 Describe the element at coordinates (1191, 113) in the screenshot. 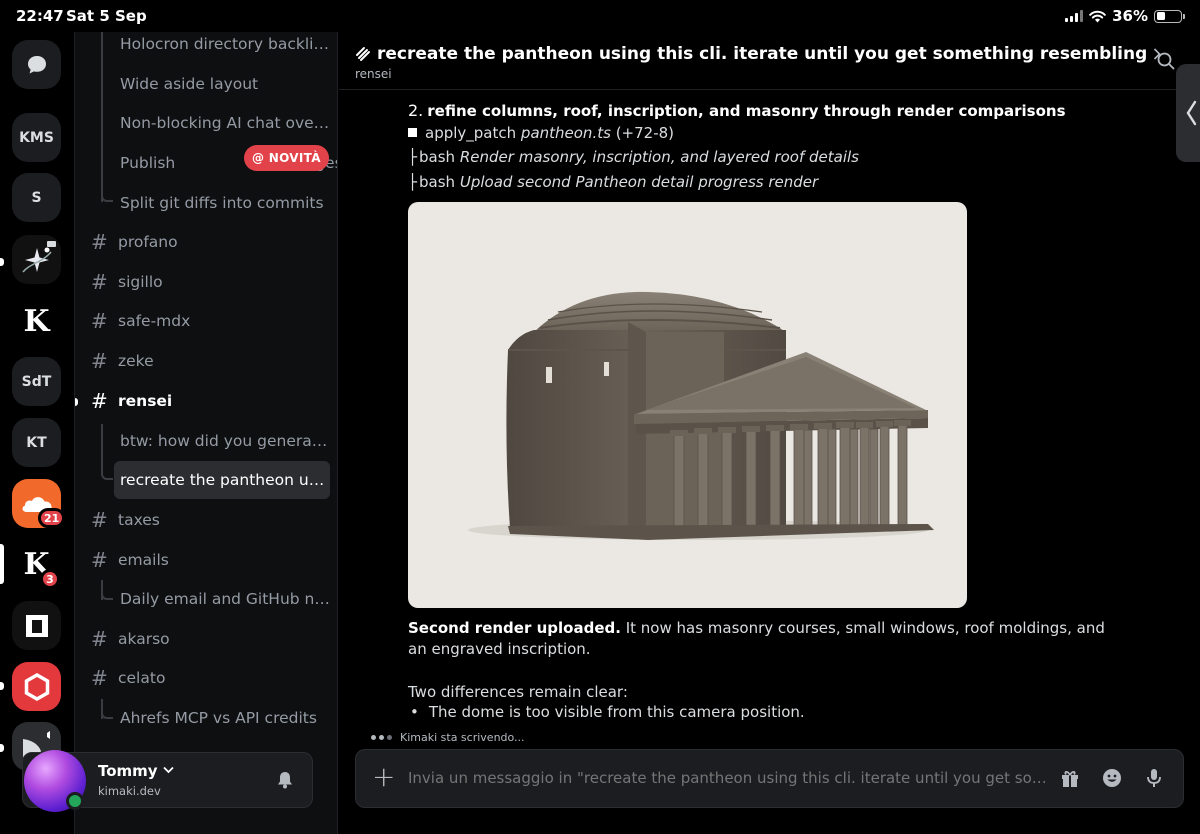

I see `chevron-left-icon` at that location.